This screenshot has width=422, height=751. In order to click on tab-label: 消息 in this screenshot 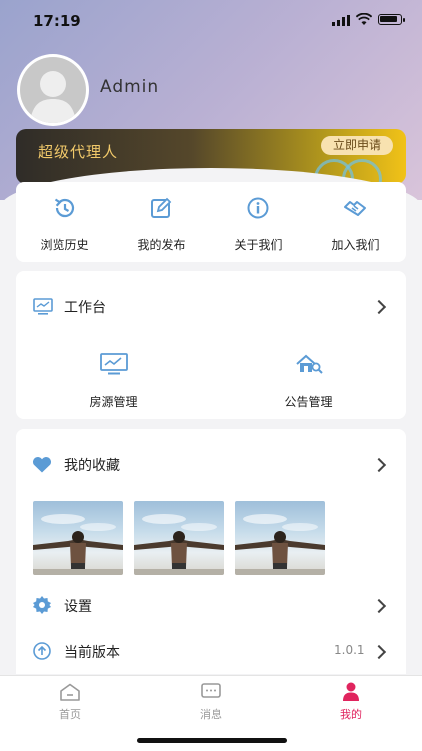, I will do `click(211, 714)`.